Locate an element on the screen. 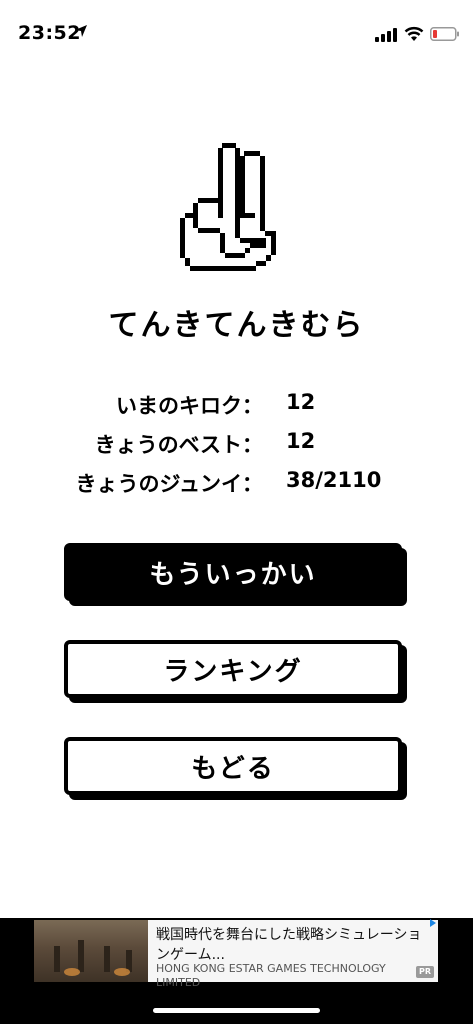 This screenshot has width=473, height=1024. adchoices-icon is located at coordinates (433, 923).